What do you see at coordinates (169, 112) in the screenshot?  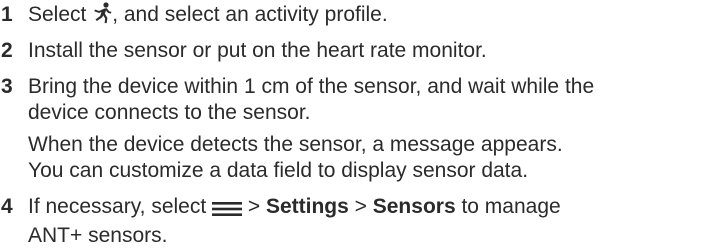 I see `step-text-line: device connects to the sensor.` at bounding box center [169, 112].